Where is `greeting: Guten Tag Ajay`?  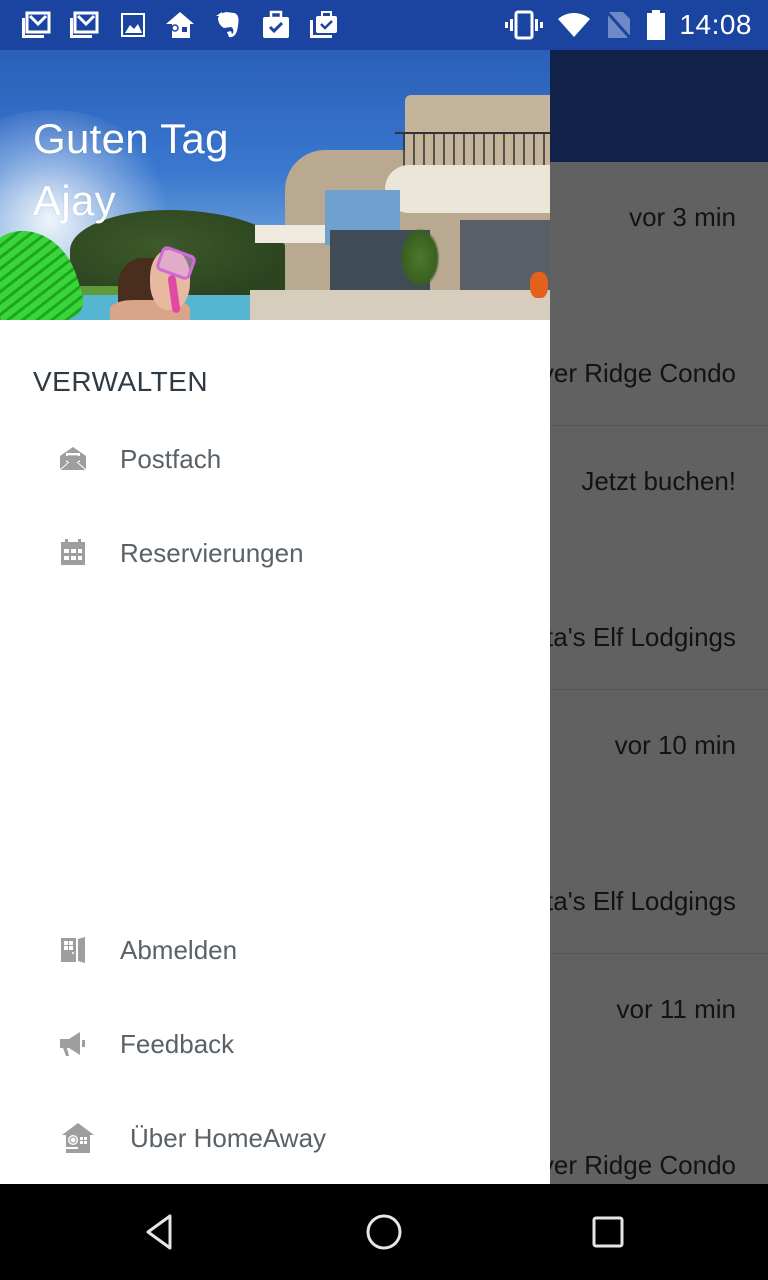
greeting: Guten Tag Ajay is located at coordinates (131, 170).